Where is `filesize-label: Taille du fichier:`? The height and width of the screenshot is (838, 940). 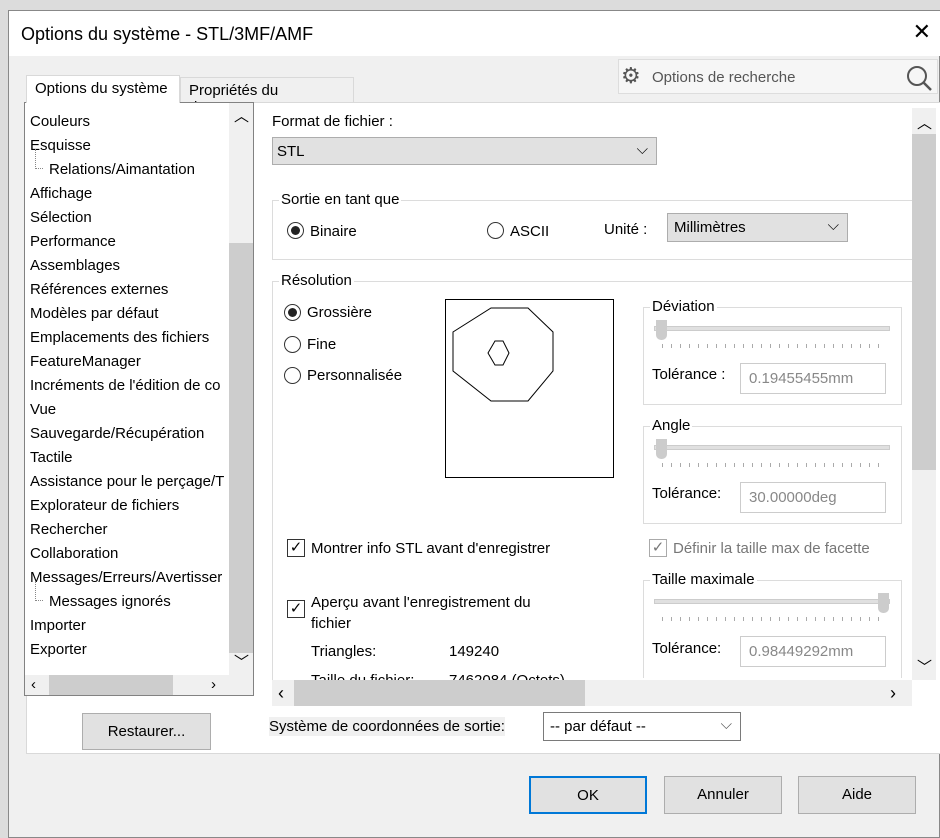 filesize-label: Taille du fichier: is located at coordinates (362, 676).